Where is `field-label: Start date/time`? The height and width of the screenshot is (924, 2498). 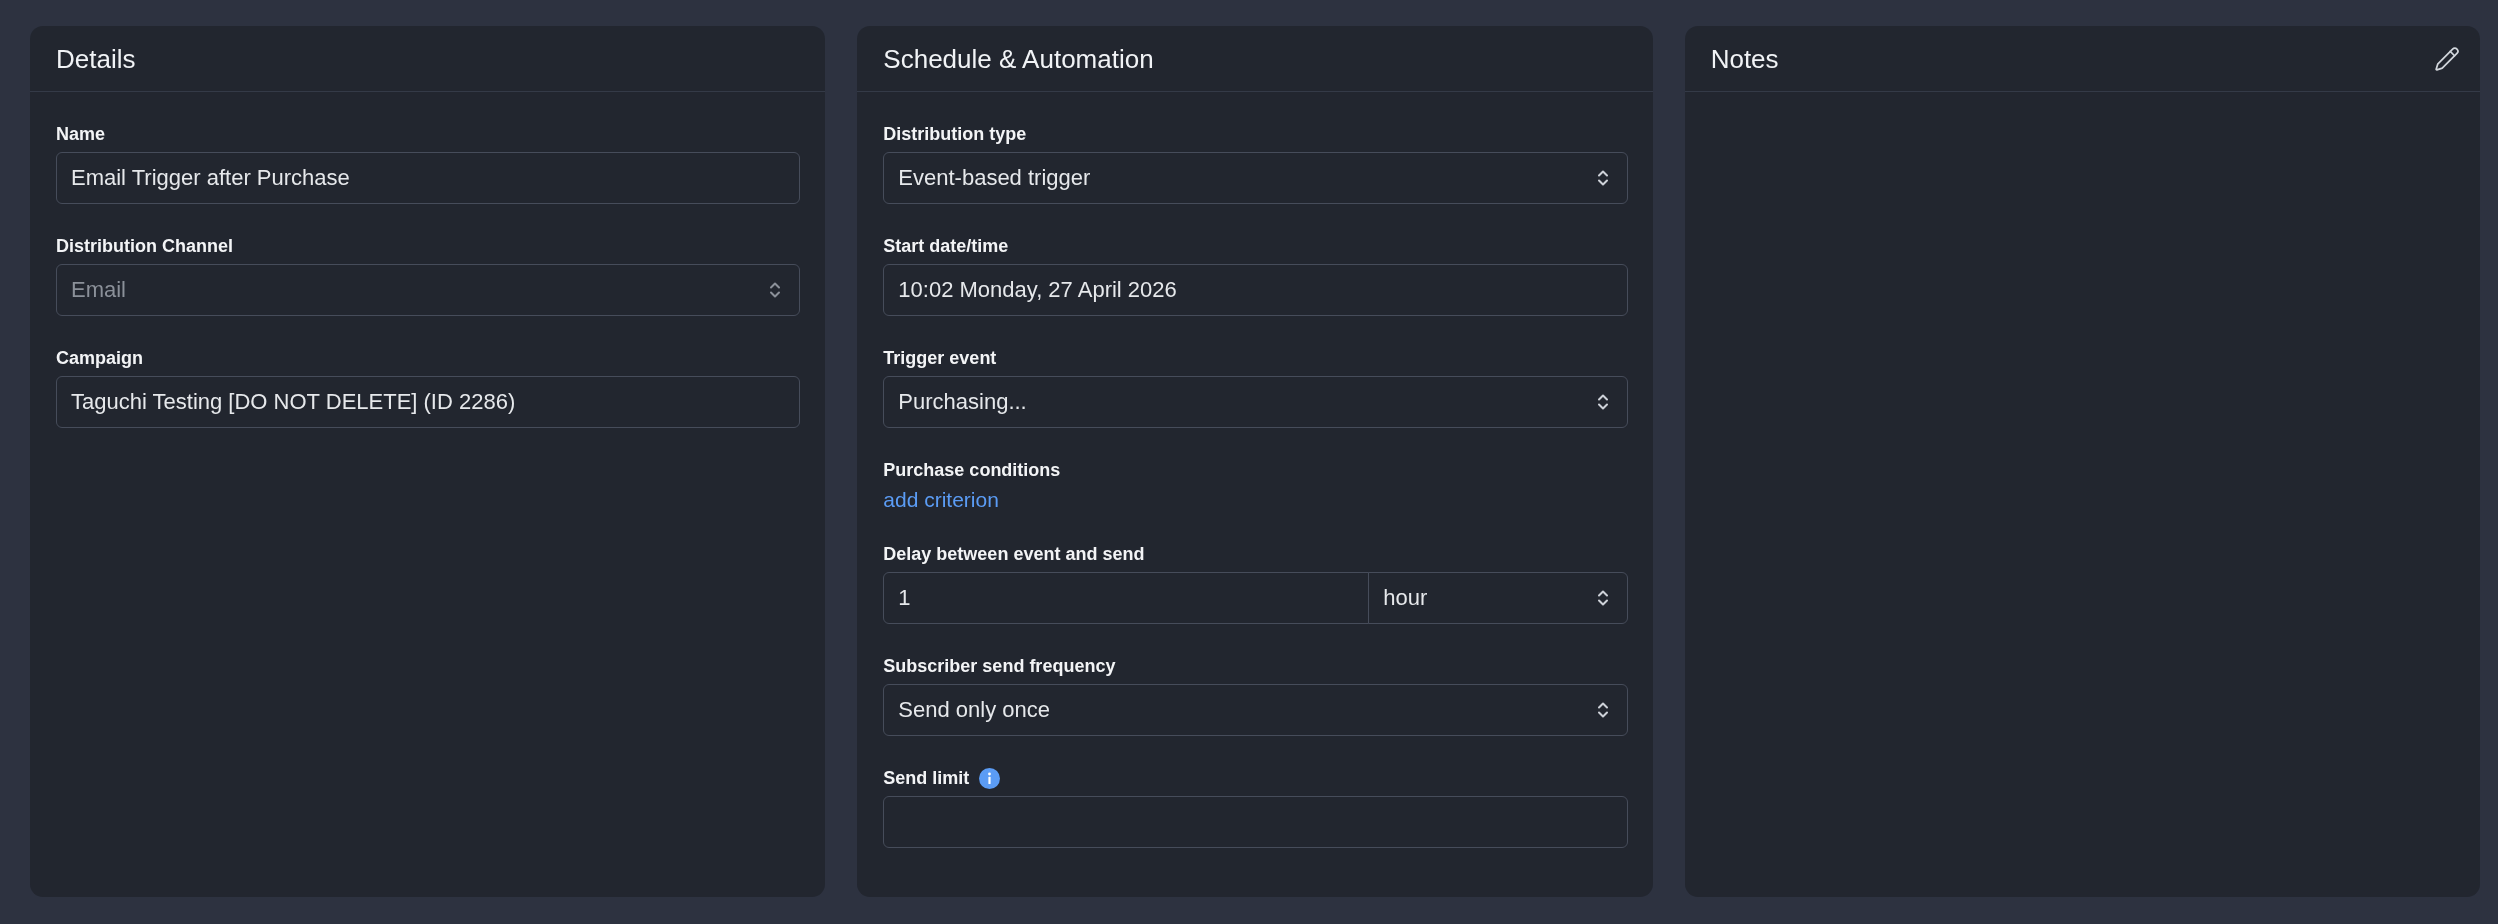 field-label: Start date/time is located at coordinates (946, 246).